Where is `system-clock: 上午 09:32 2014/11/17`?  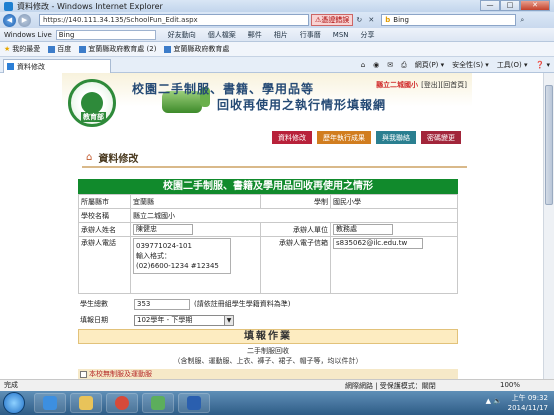 system-clock: 上午 09:32 2014/11/17 is located at coordinates (528, 403).